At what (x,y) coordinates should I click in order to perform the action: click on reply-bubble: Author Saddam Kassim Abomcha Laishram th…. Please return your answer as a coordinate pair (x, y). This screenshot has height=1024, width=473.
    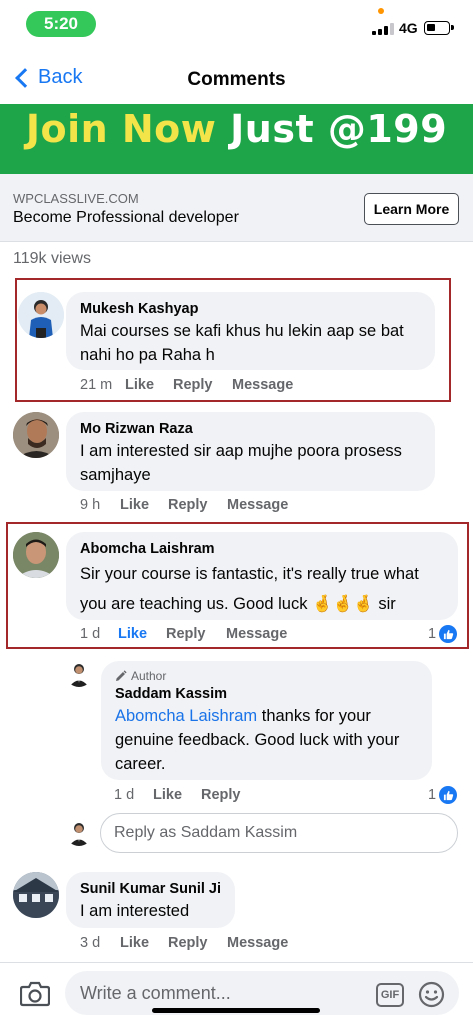
    Looking at the image, I should click on (266, 720).